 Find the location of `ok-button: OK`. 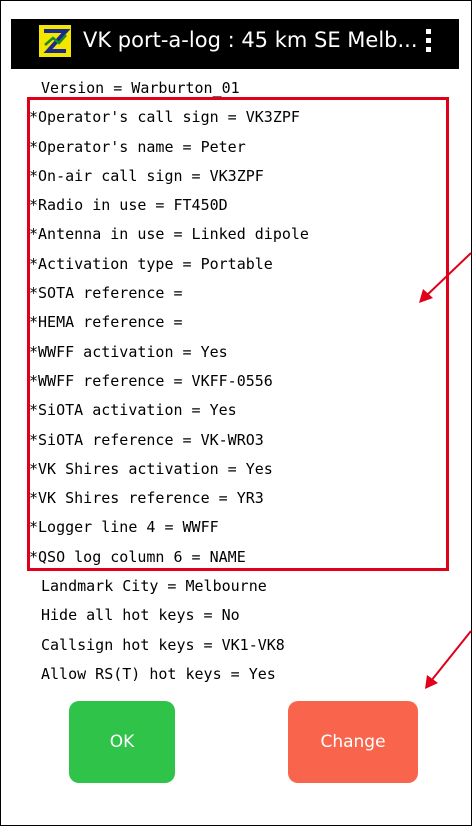

ok-button: OK is located at coordinates (122, 742).